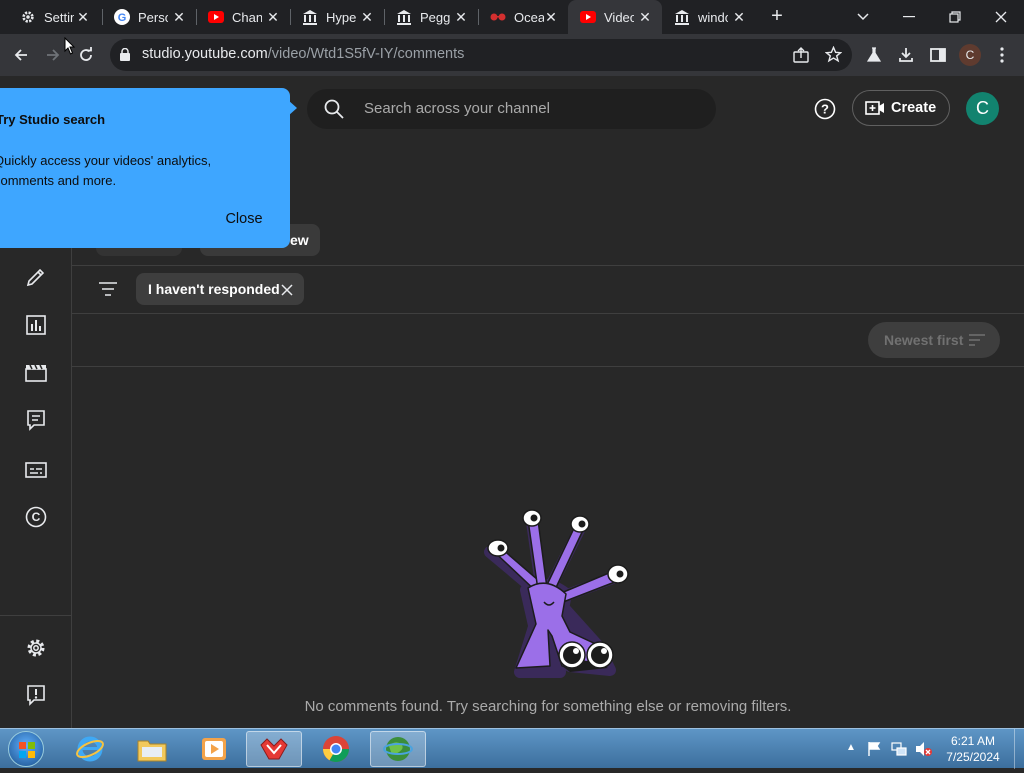 This screenshot has width=1024, height=773. Describe the element at coordinates (36, 277) in the screenshot. I see `edit-icon` at that location.